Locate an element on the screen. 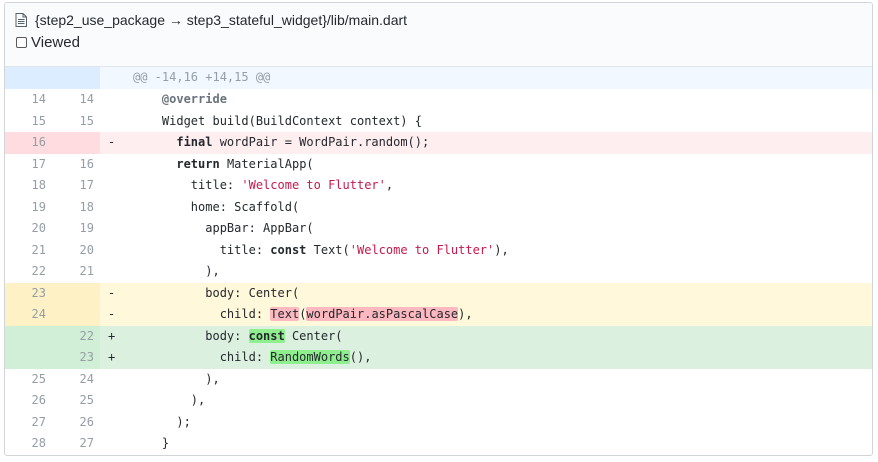 Image resolution: width=878 pixels, height=462 pixels. code-token: Center( is located at coordinates (313, 335).